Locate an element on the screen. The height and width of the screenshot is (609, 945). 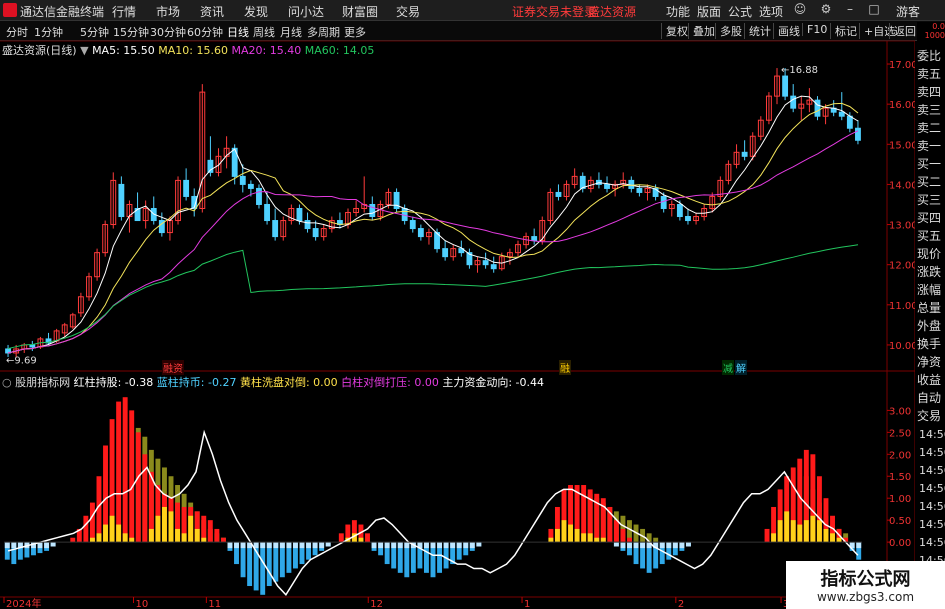
legend-settings-icon: ▼ is located at coordinates (84, 50).